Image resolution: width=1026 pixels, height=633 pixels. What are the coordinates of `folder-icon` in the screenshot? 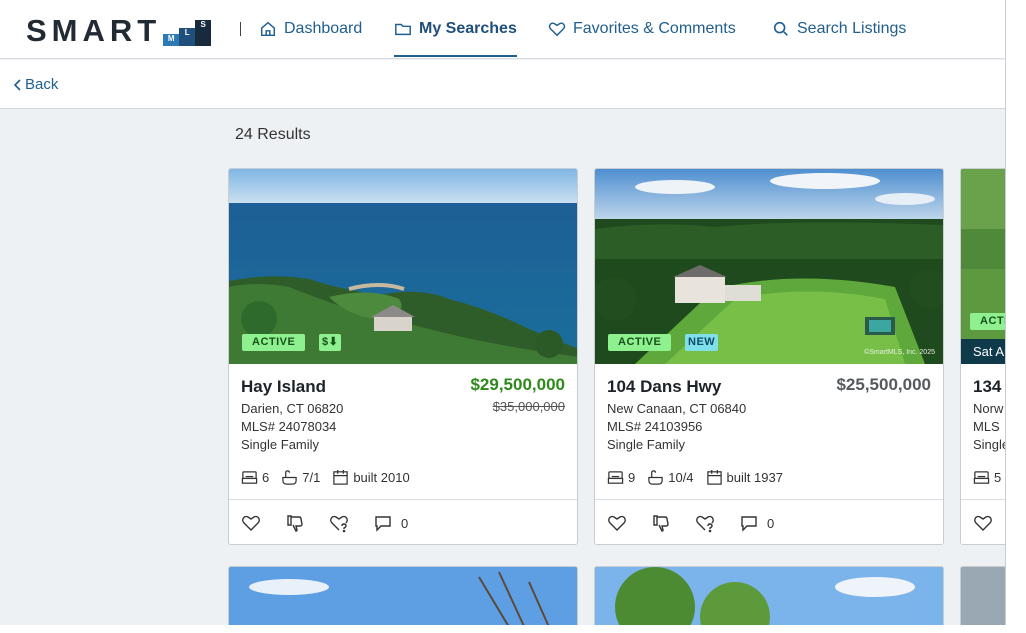 It's located at (403, 29).